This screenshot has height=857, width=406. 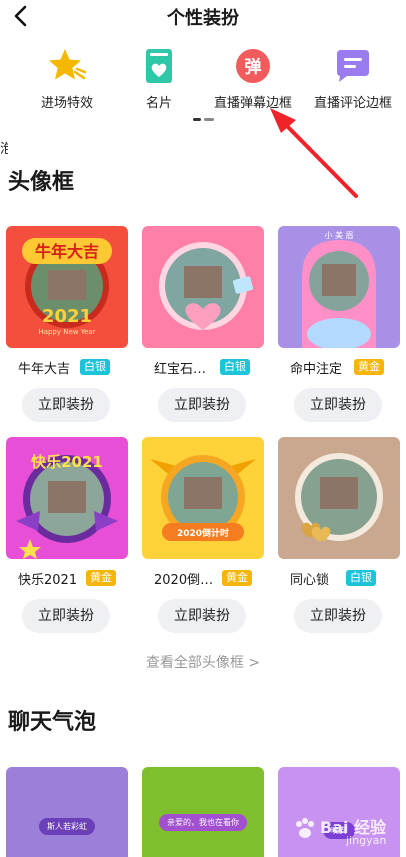 I want to click on category-row: 泡 进场特效 名片 弹 直播弹幕边框 直播评论边框, so click(x=203, y=101).